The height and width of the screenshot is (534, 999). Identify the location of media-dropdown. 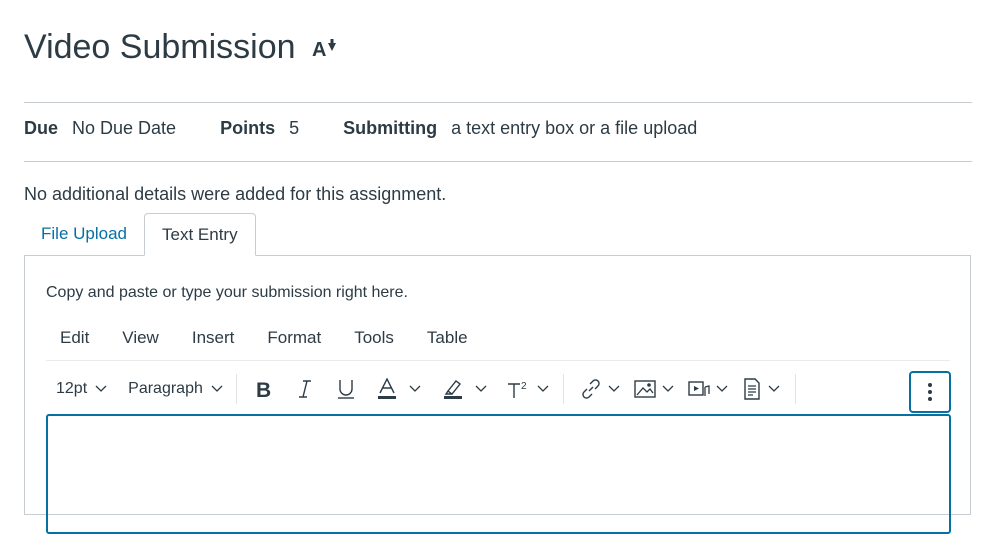
(708, 389).